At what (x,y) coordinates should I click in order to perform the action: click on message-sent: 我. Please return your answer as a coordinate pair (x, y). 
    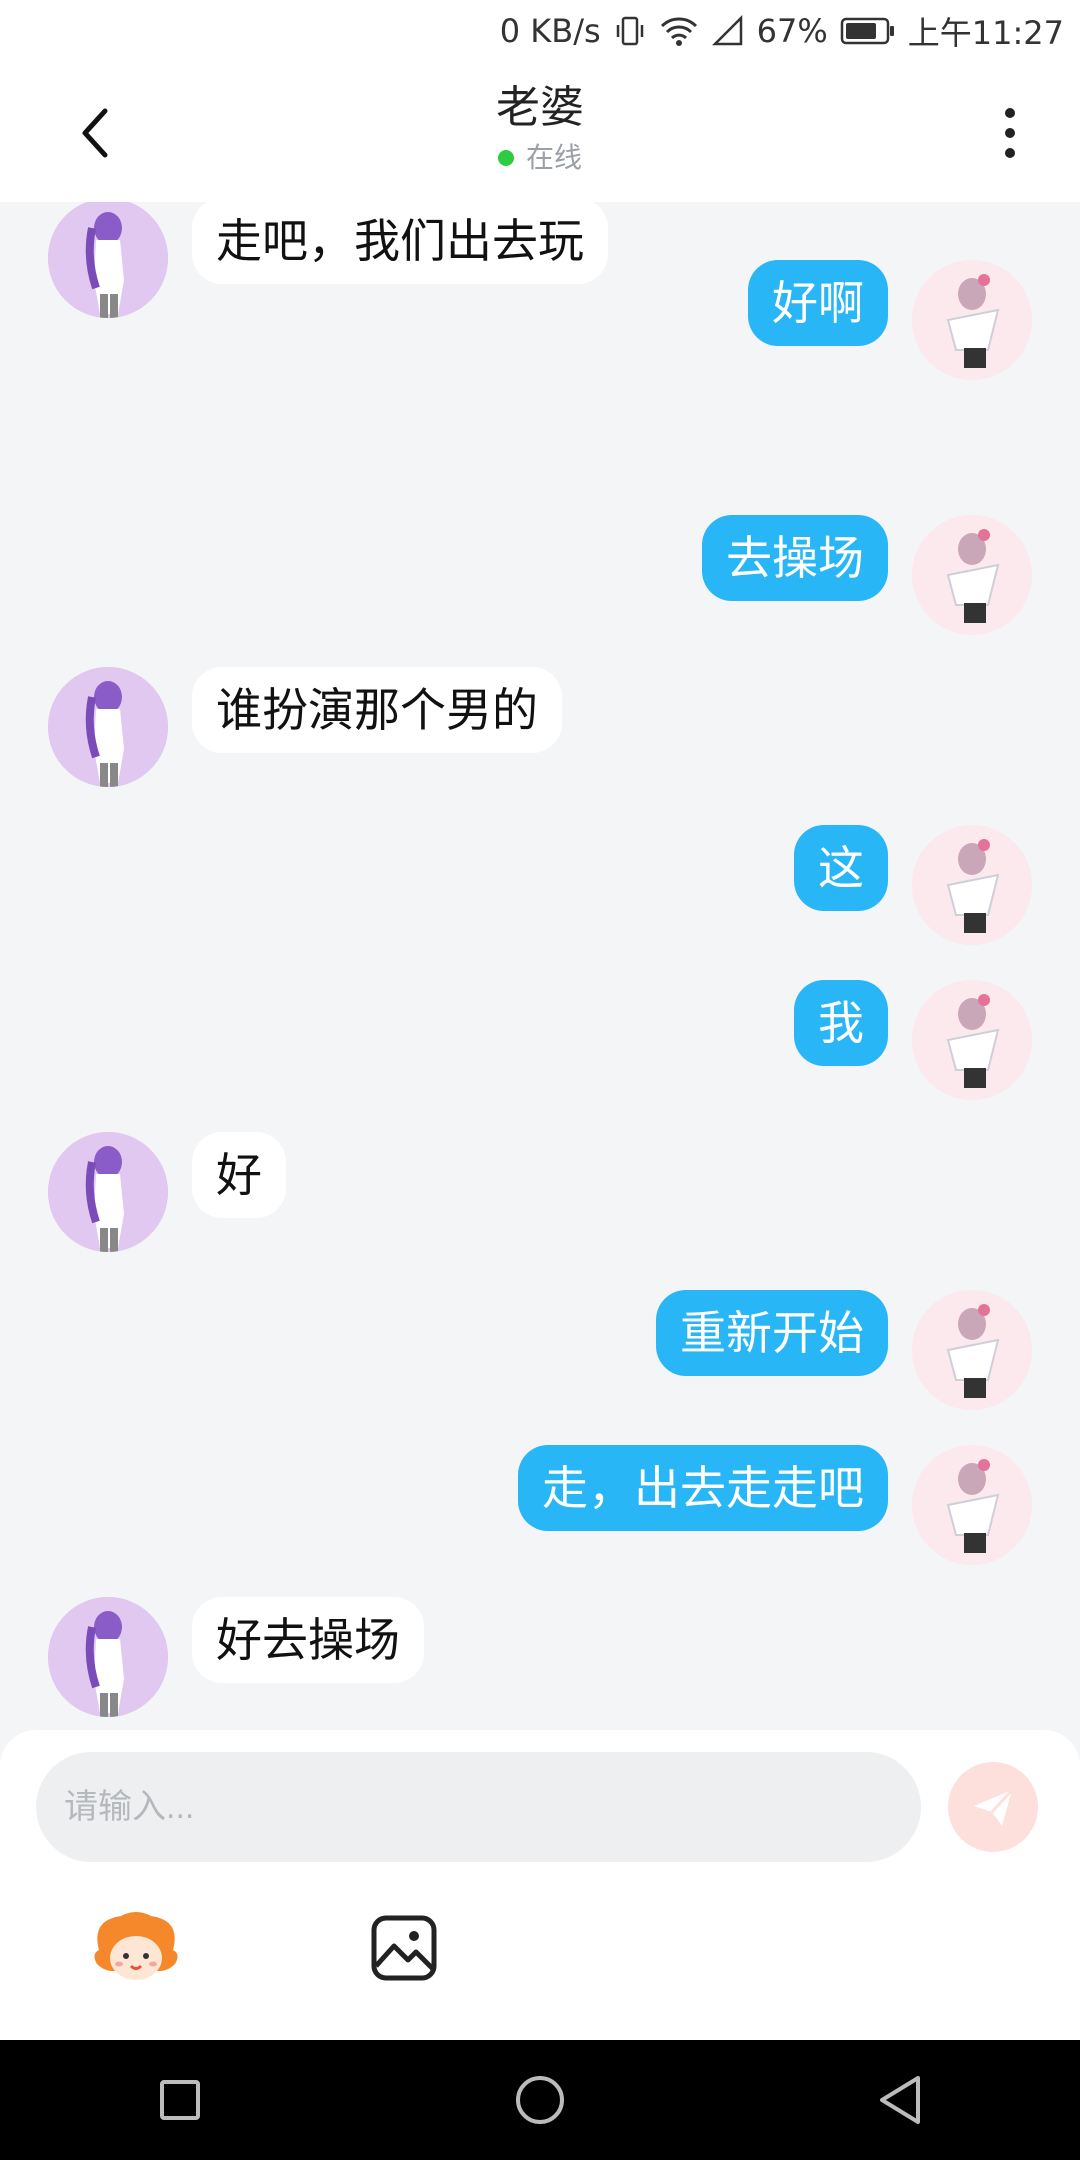
    Looking at the image, I should click on (540, 1045).